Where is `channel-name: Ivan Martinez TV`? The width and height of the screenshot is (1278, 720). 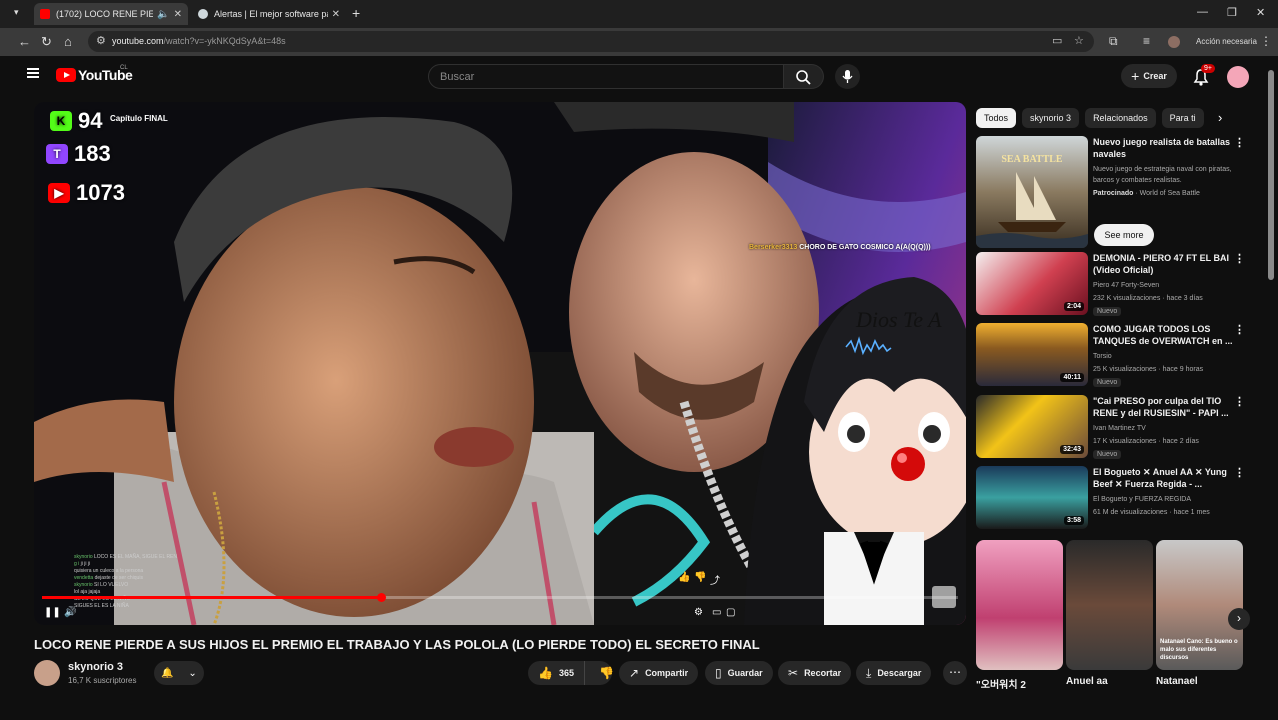
channel-name: Ivan Martinez TV is located at coordinates (1168, 428).